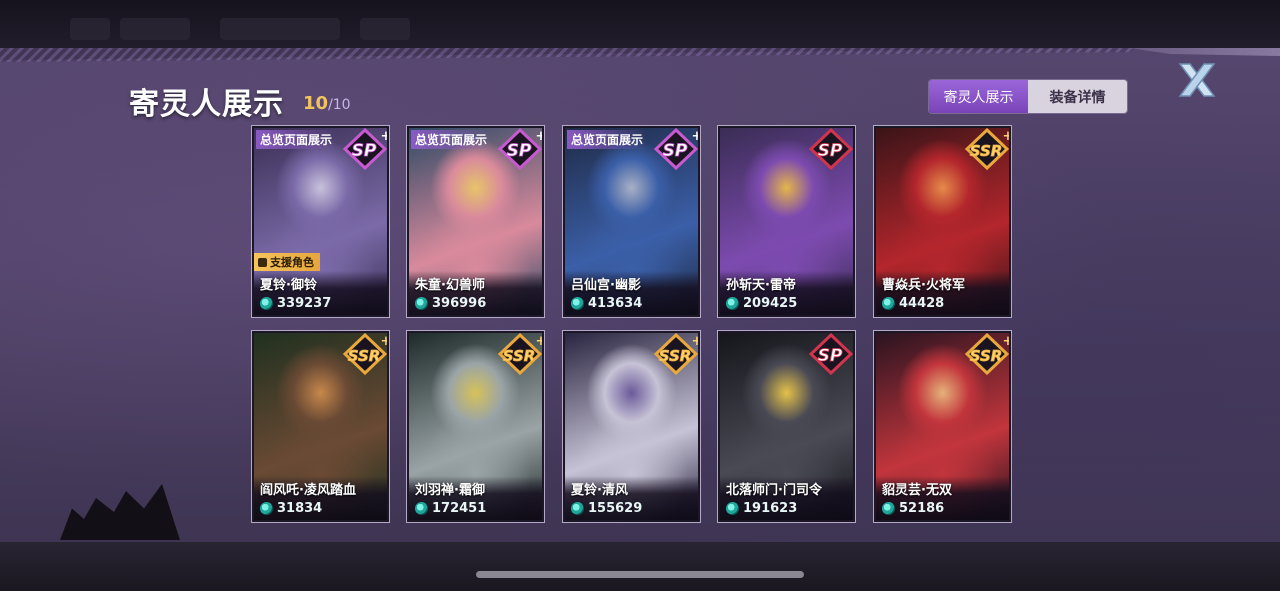  I want to click on combat-power: 339237, so click(295, 303).